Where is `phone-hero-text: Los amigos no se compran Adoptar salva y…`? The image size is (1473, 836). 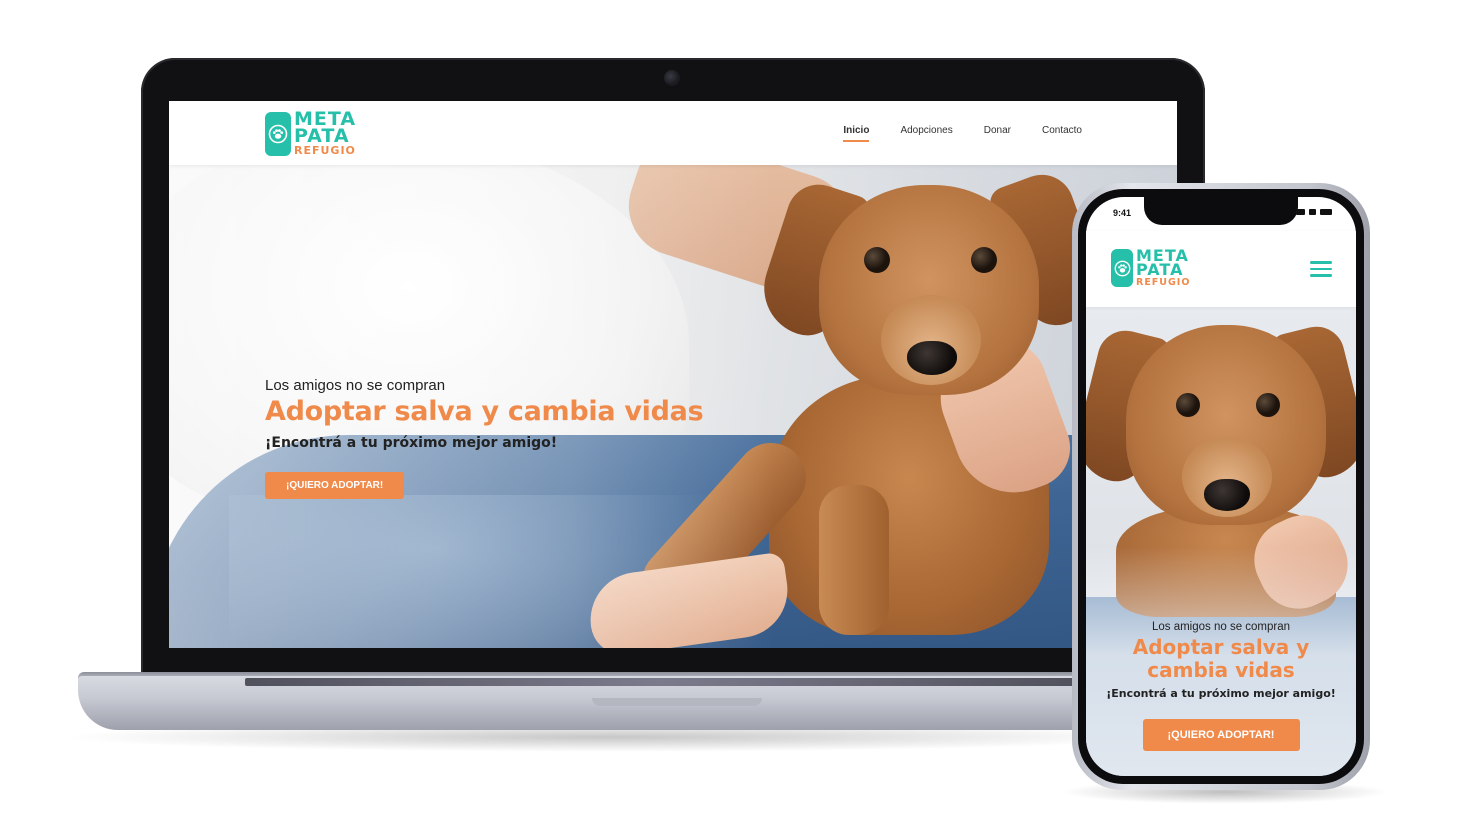
phone-hero-text: Los amigos no se compran Adoptar salva y… is located at coordinates (1221, 686).